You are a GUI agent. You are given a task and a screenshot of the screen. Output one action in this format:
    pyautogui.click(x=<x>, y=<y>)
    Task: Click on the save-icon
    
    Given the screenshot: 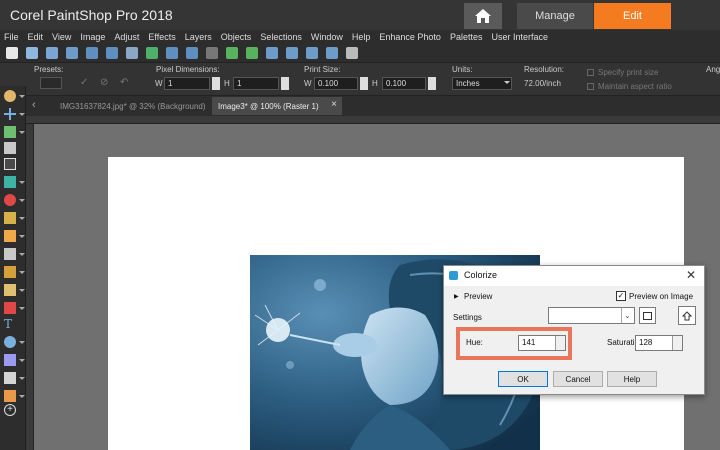 What is the action you would take?
    pyautogui.click(x=92, y=53)
    